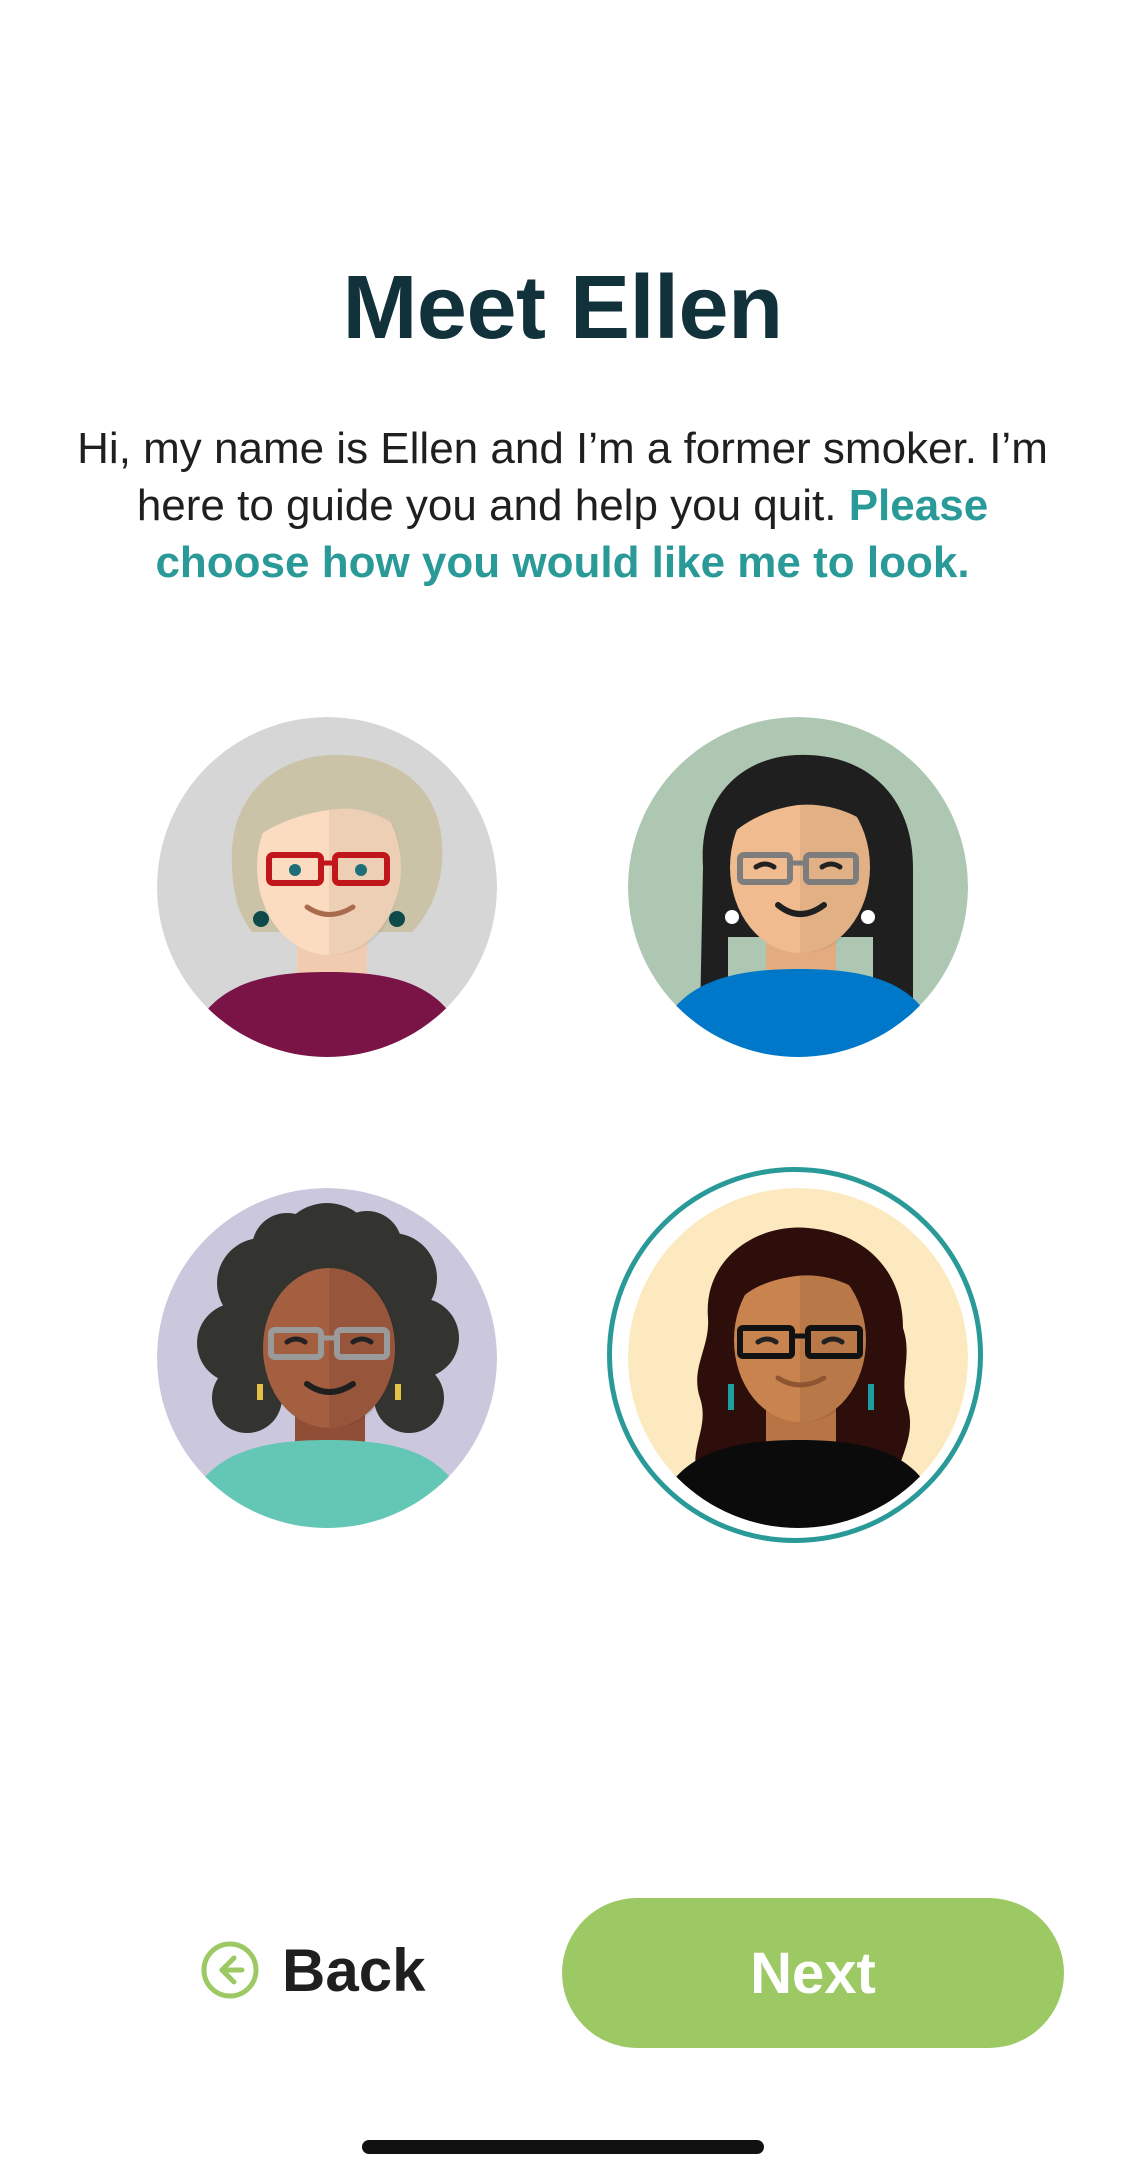 The image size is (1125, 2180). I want to click on avatar-curly-hair-icon, so click(327, 1358).